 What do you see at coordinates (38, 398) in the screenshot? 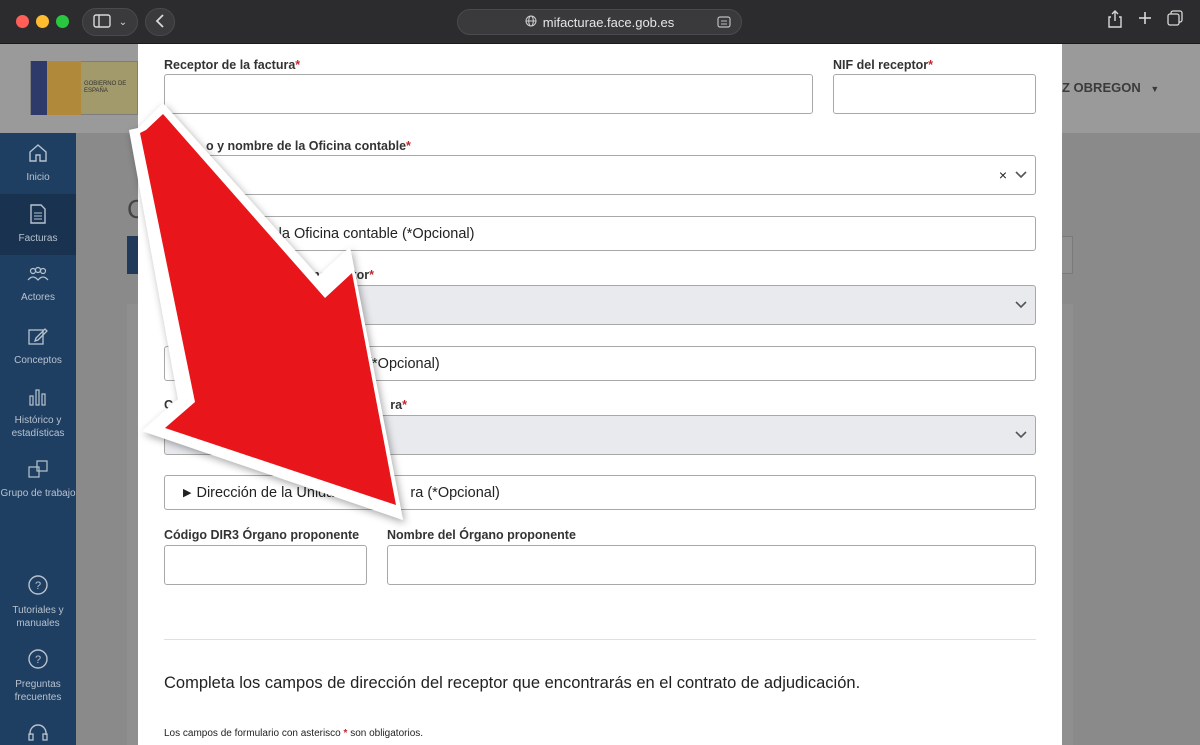
I see `bar-chart-icon` at bounding box center [38, 398].